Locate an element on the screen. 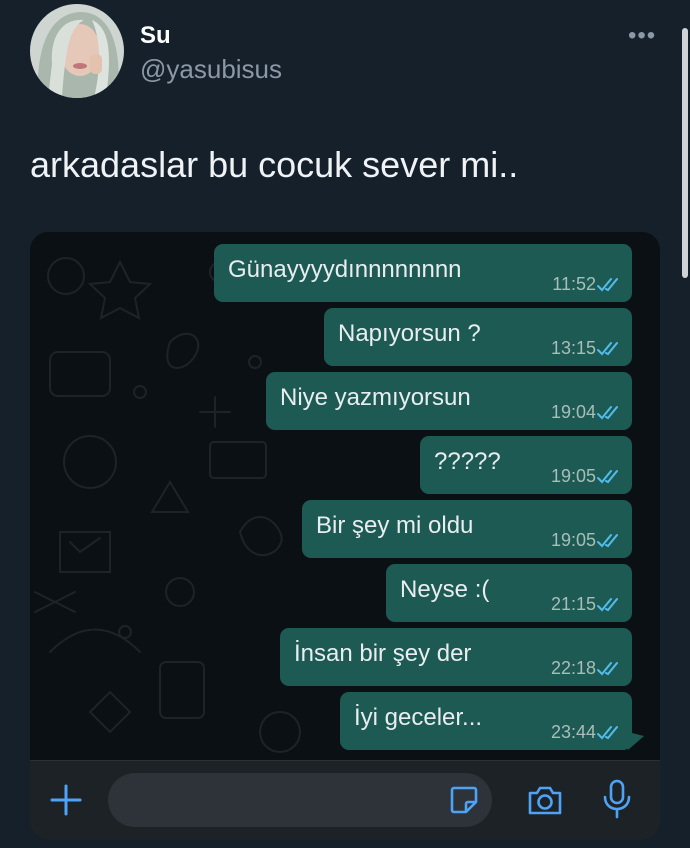 The width and height of the screenshot is (690, 848). microphone-icon is located at coordinates (617, 799).